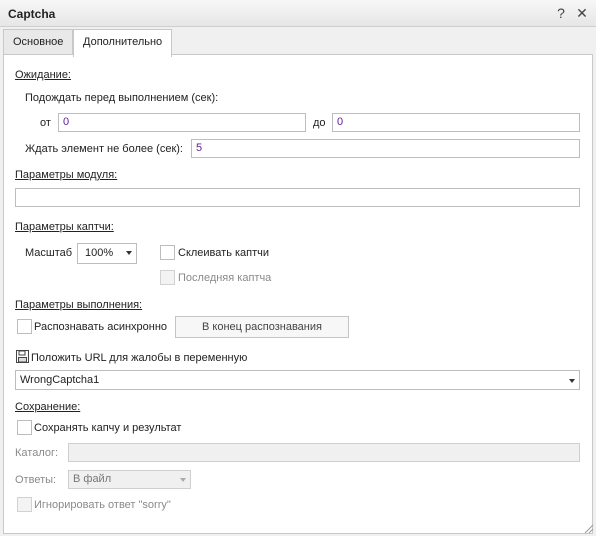 This screenshot has height=536, width=596. I want to click on to-label: до, so click(319, 123).